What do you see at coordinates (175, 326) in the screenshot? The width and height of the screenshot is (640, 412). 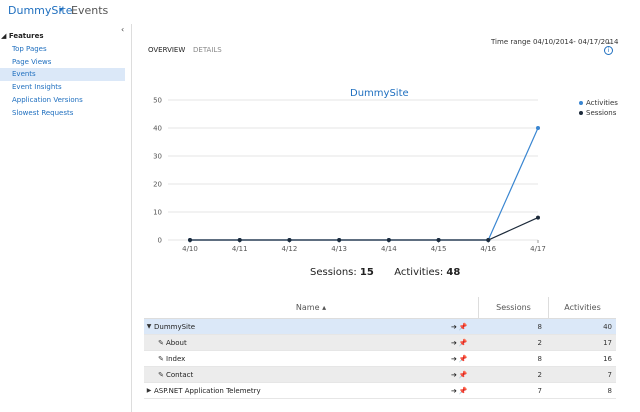 I see `row-name: DummySite` at bounding box center [175, 326].